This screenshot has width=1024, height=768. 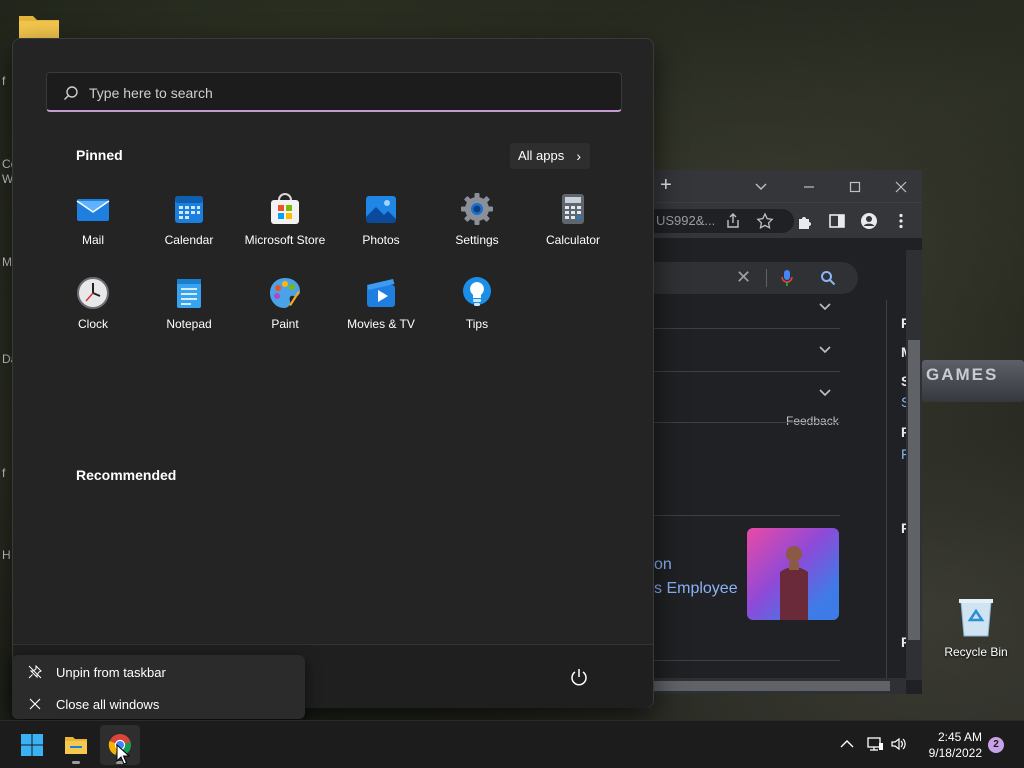 I want to click on app-label: Mail, so click(x=92, y=240).